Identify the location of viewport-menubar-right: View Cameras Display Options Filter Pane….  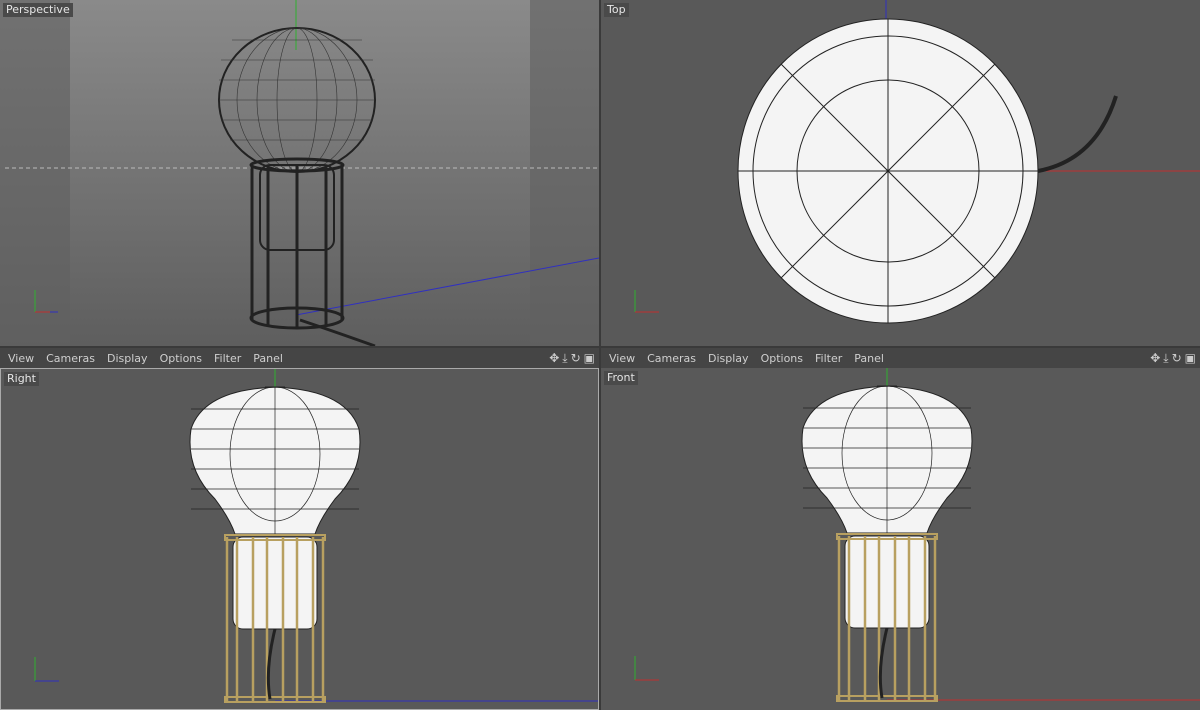
(299, 358).